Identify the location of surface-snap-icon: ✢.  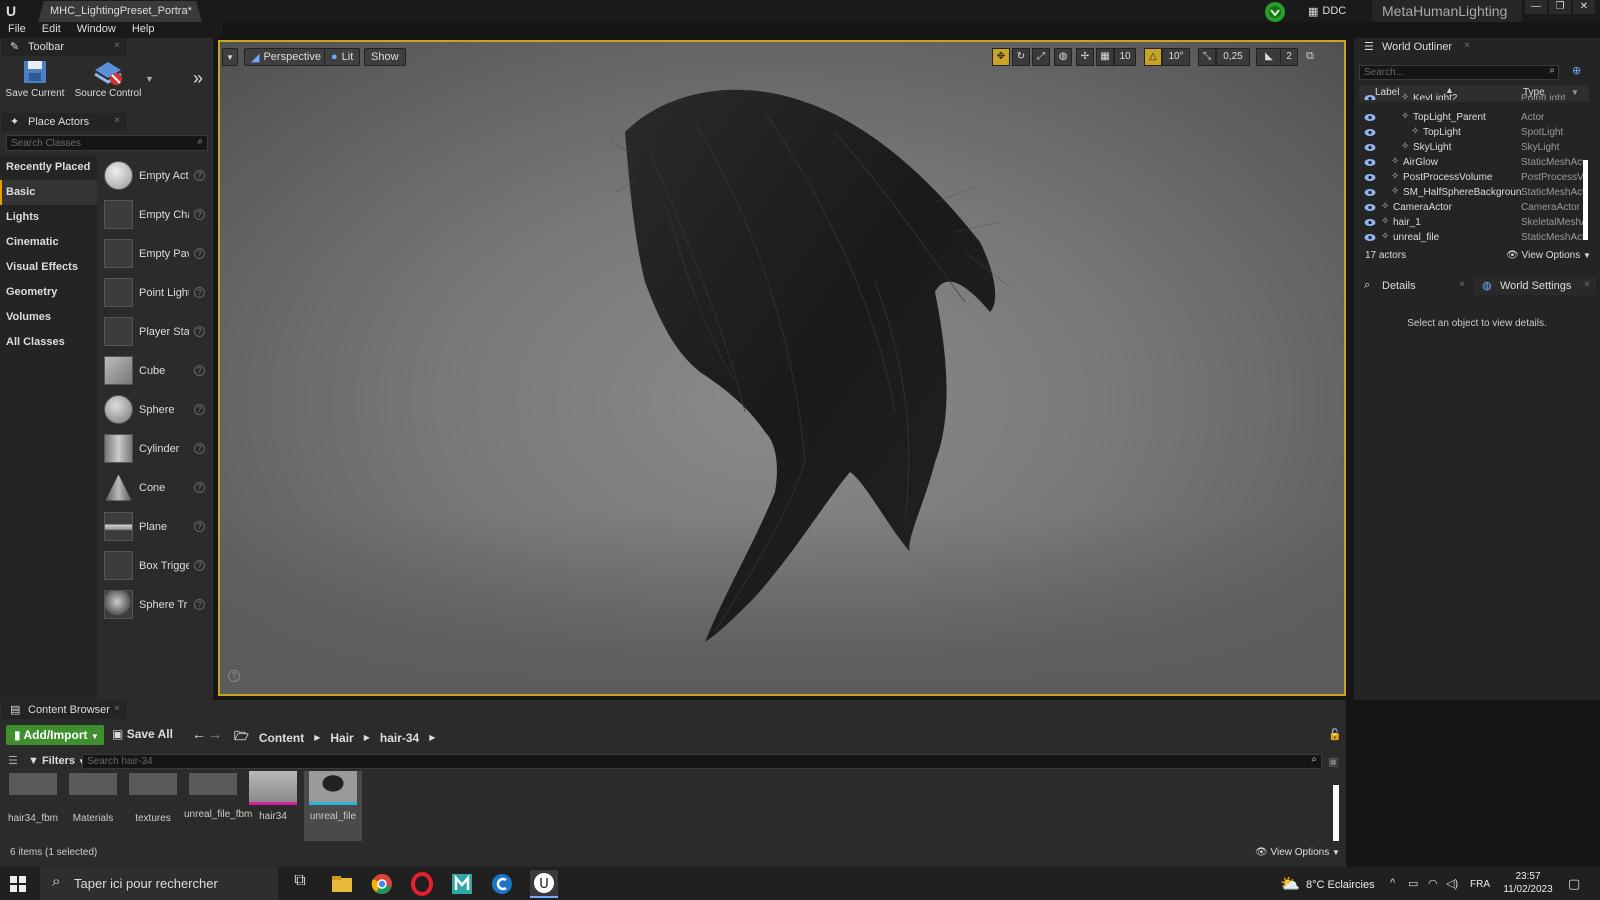
(1085, 57).